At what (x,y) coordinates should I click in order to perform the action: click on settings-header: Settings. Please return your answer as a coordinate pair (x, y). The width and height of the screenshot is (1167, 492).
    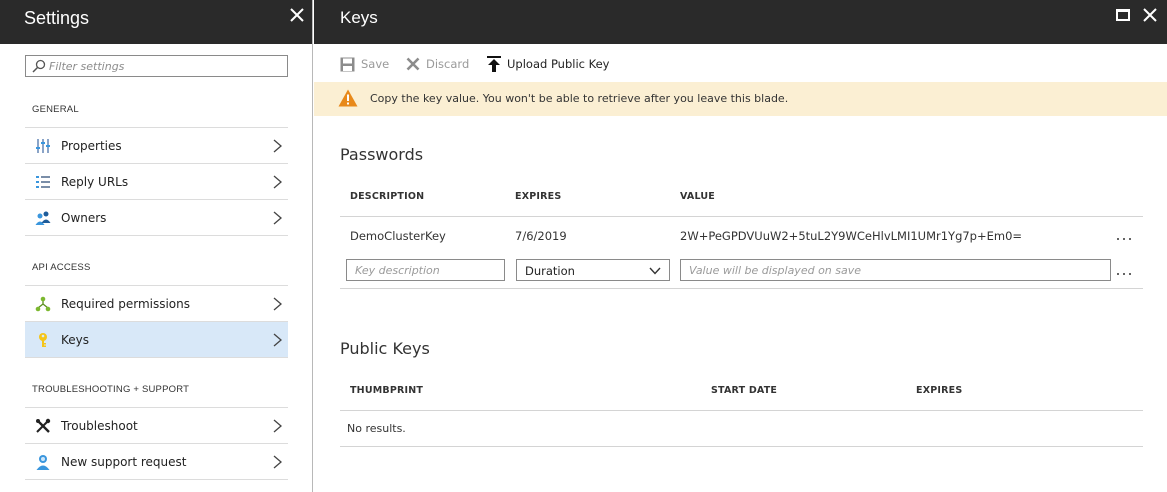
    Looking at the image, I should click on (156, 22).